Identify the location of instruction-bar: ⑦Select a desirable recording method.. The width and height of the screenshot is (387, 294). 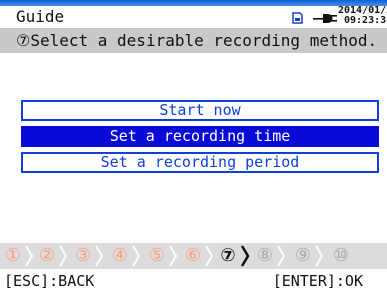
(193, 40).